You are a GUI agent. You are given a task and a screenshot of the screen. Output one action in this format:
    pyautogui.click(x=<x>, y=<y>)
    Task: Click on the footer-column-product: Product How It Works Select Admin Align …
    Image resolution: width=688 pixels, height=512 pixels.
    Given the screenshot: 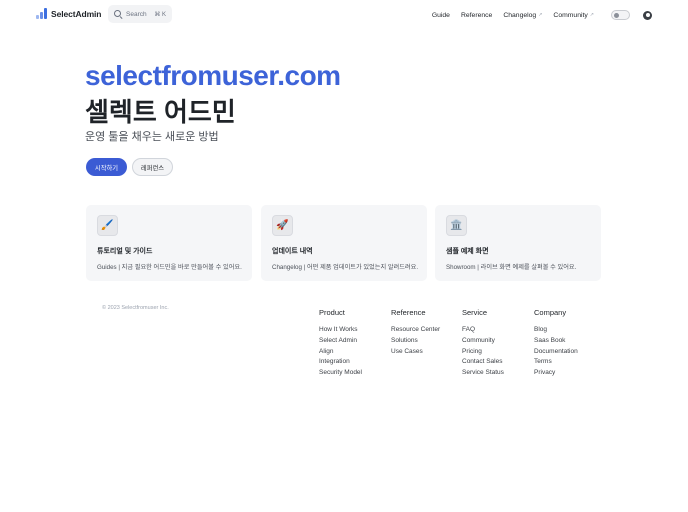 What is the action you would take?
    pyautogui.click(x=340, y=343)
    